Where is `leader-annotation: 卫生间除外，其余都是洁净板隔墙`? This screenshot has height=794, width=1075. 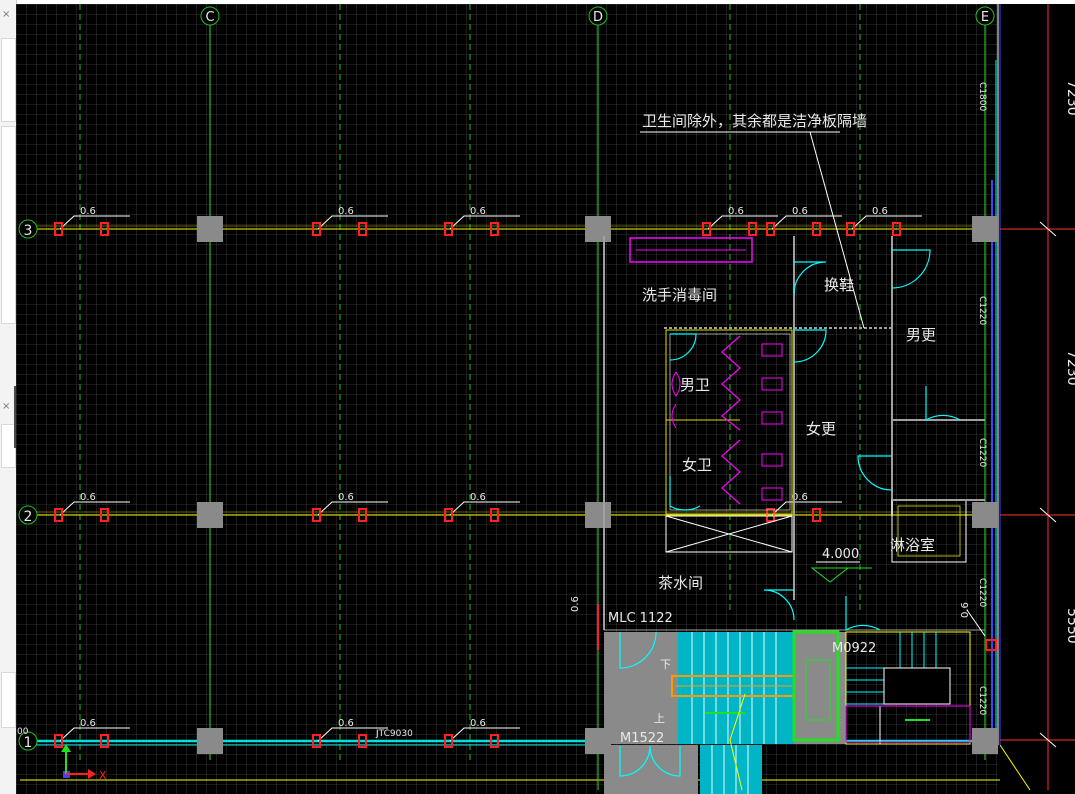
leader-annotation: 卫生间除外，其余都是洁净板隔墙 is located at coordinates (754, 121).